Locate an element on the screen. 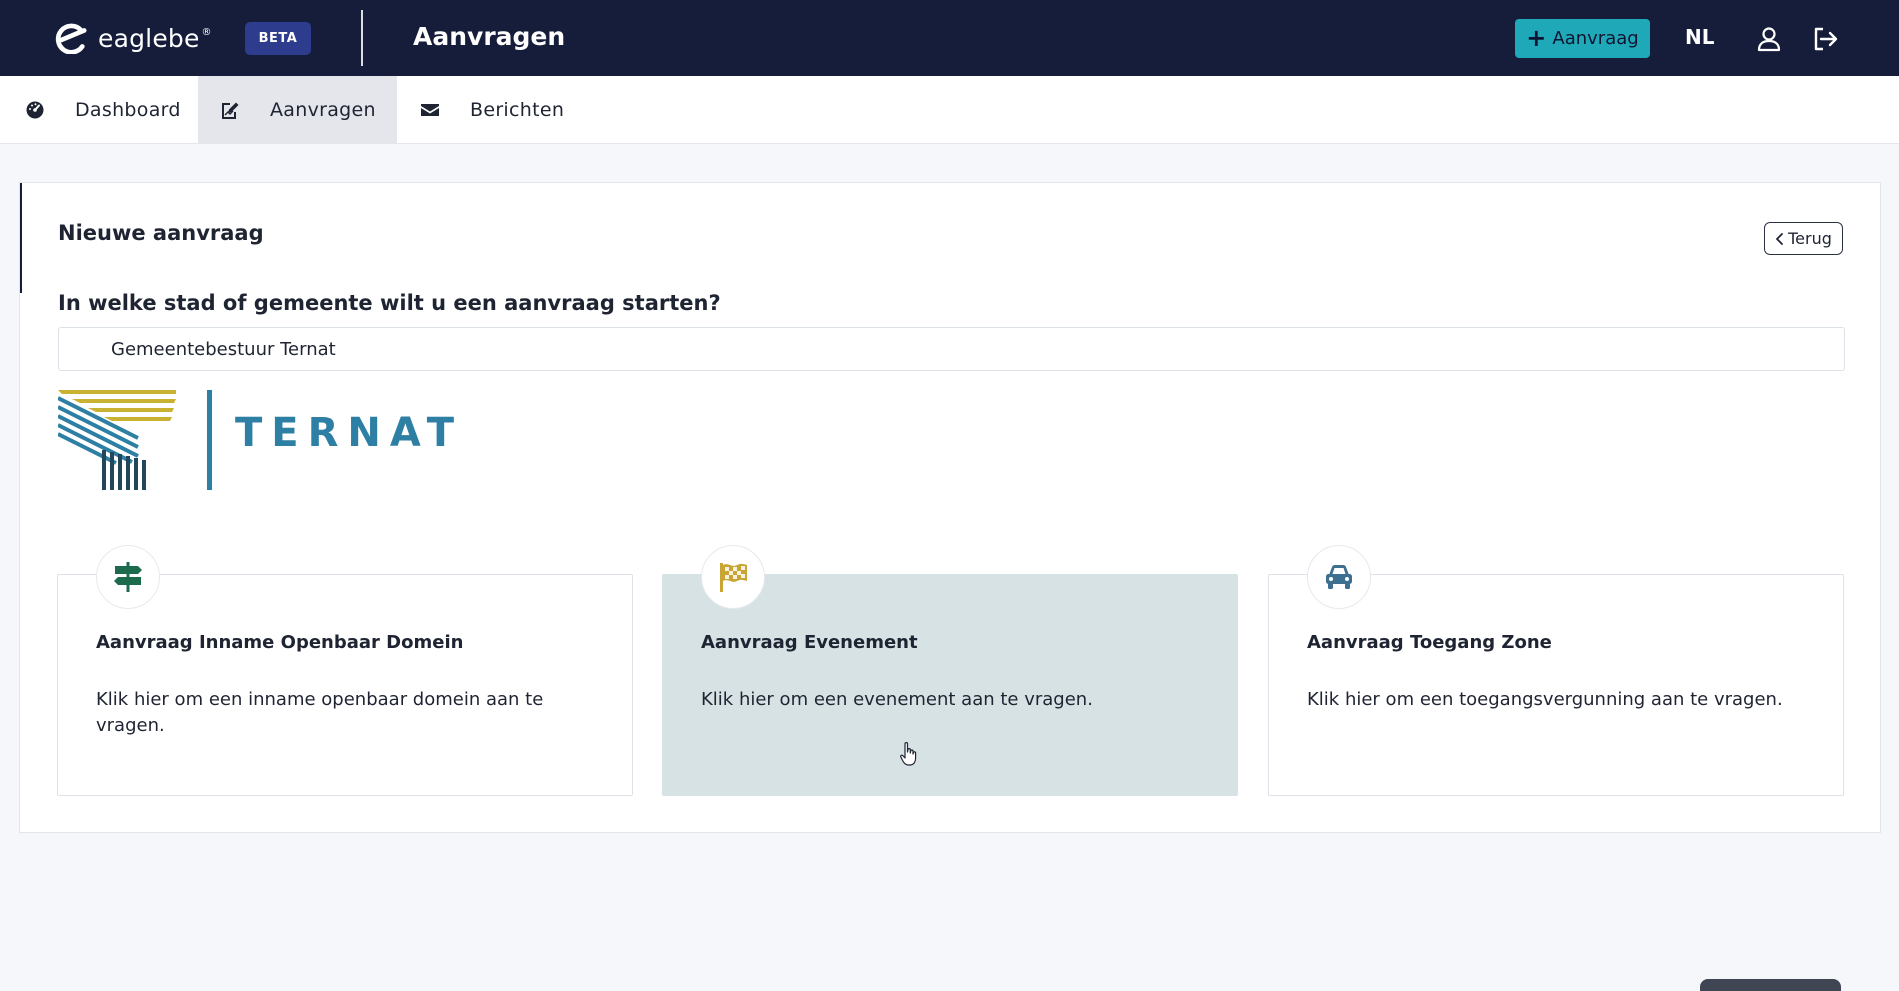 The height and width of the screenshot is (991, 1899). main-navigation: Dashboard Aanvragen Berichten is located at coordinates (949, 110).